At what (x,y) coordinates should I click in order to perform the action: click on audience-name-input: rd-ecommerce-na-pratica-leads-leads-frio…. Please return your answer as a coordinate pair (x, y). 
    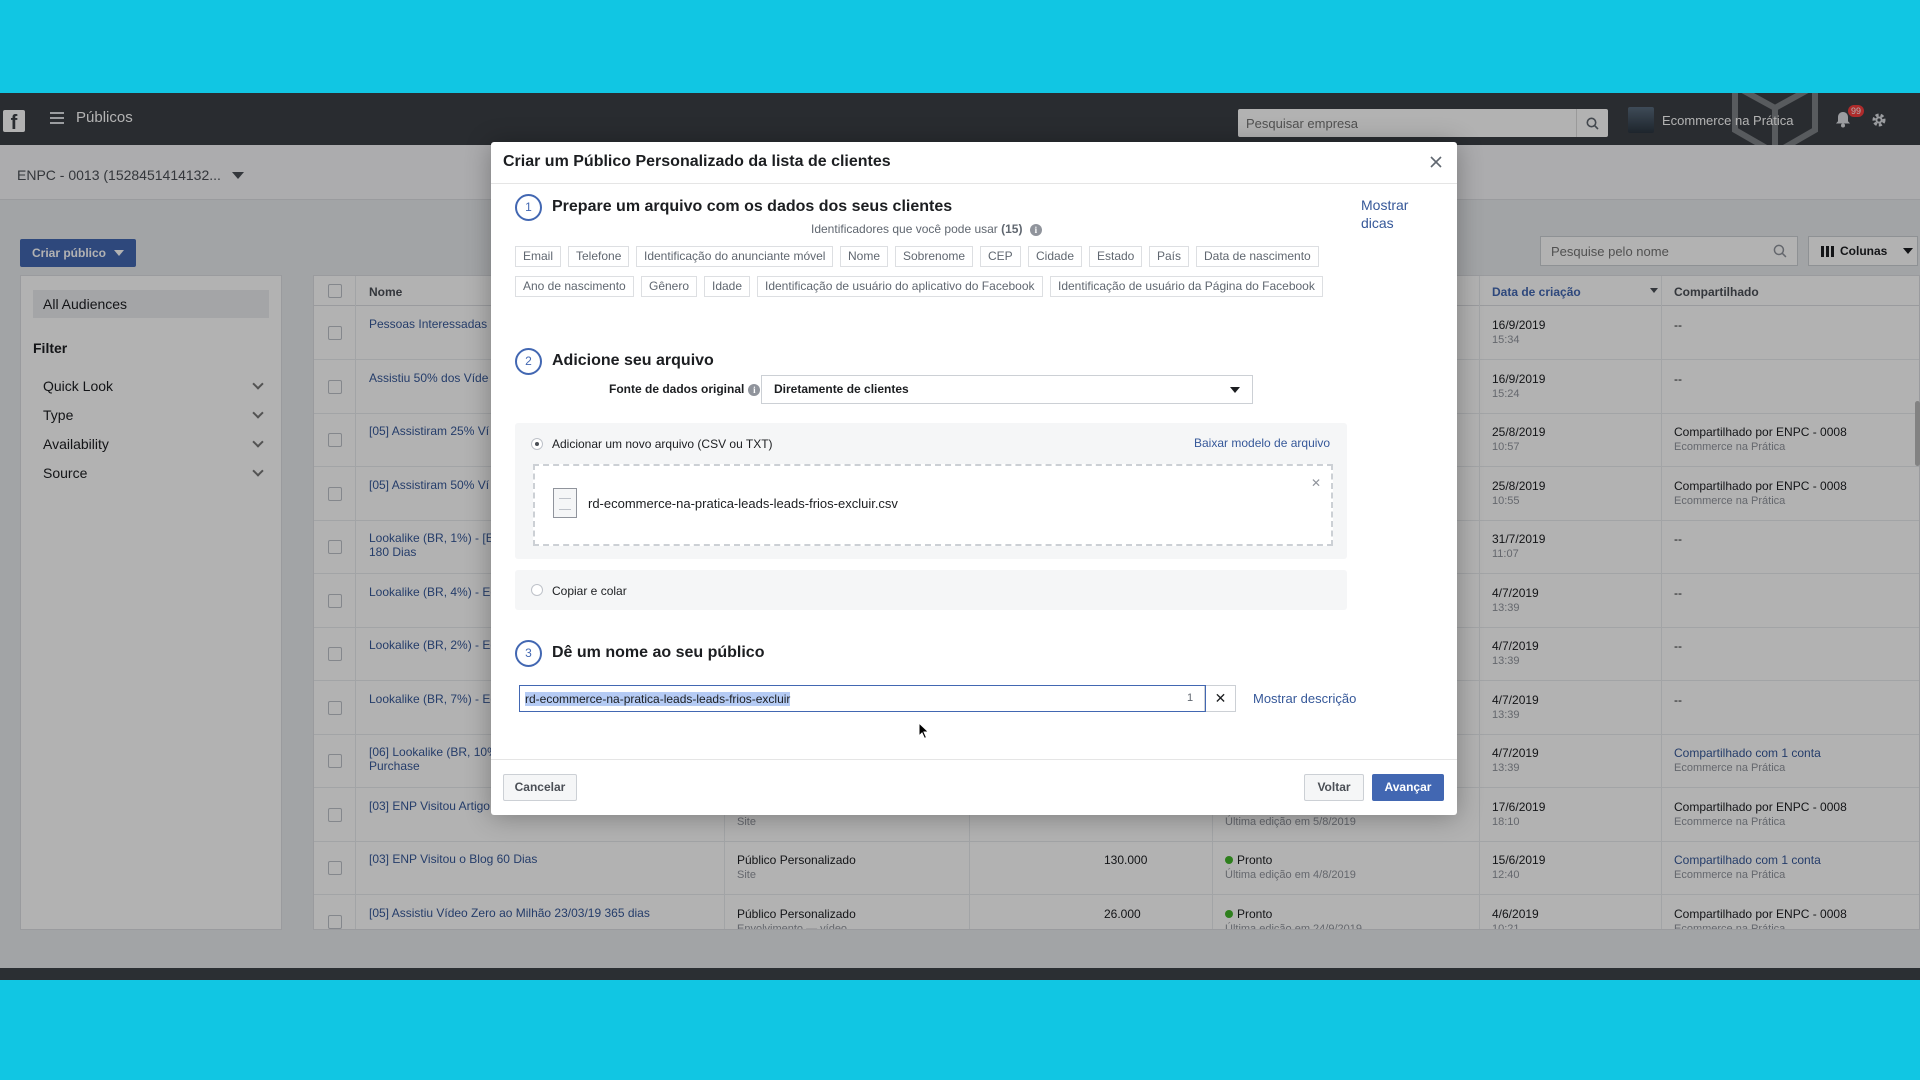
    Looking at the image, I should click on (862, 698).